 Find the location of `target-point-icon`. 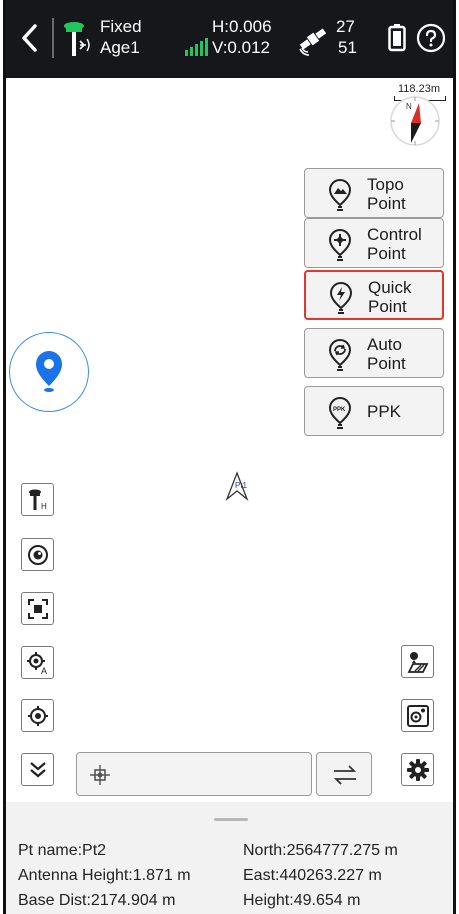

target-point-icon is located at coordinates (100, 775).